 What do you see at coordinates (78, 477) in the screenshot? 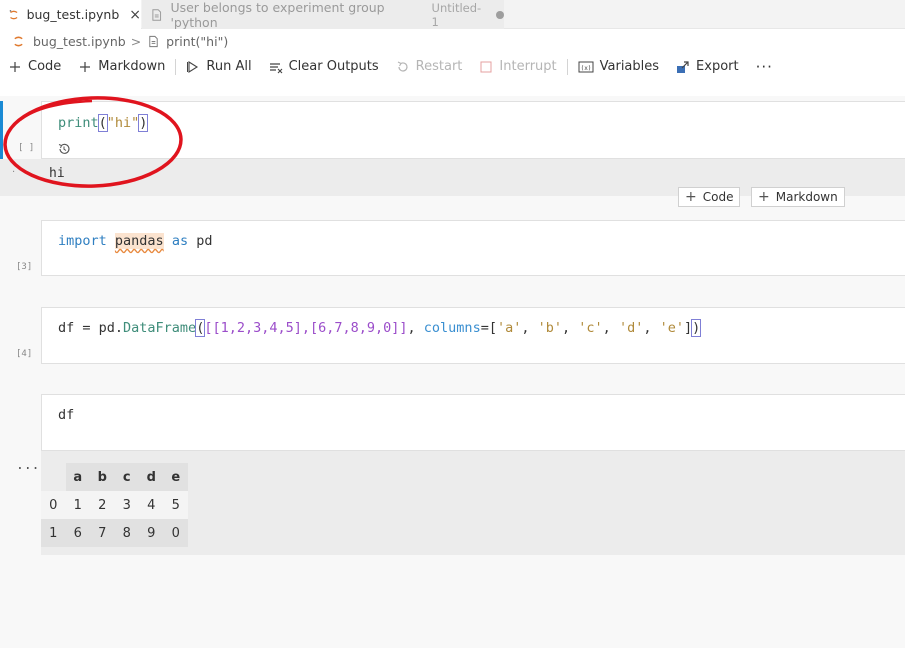
I see `column-header: a` at bounding box center [78, 477].